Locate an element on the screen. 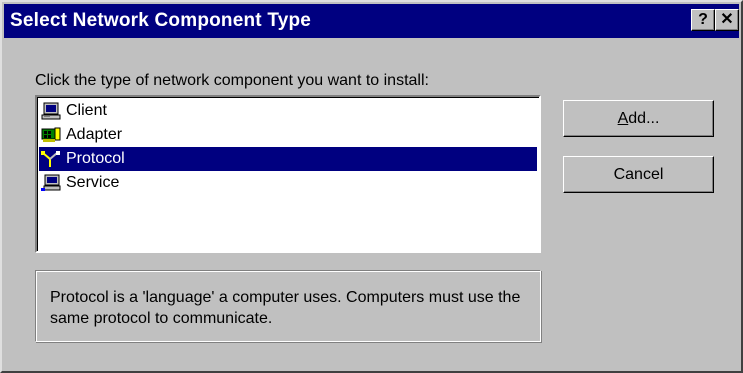  help-button: ? is located at coordinates (703, 20).